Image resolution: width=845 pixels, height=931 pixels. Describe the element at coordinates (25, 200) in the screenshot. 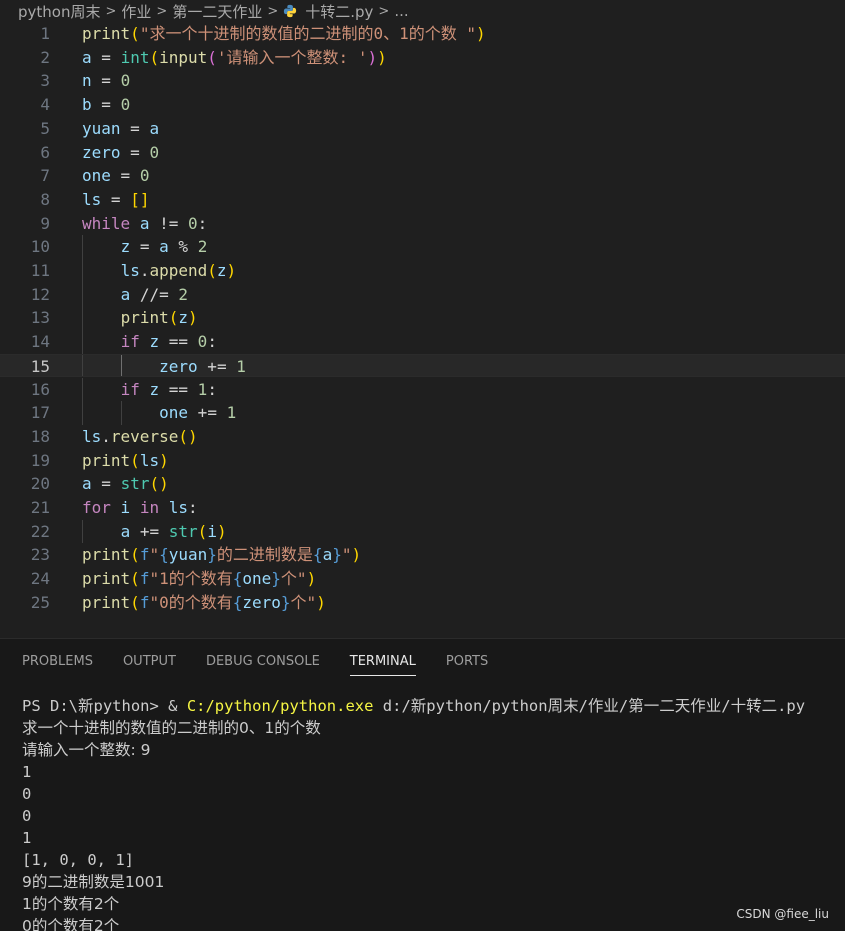

I see `line-number: 8` at that location.